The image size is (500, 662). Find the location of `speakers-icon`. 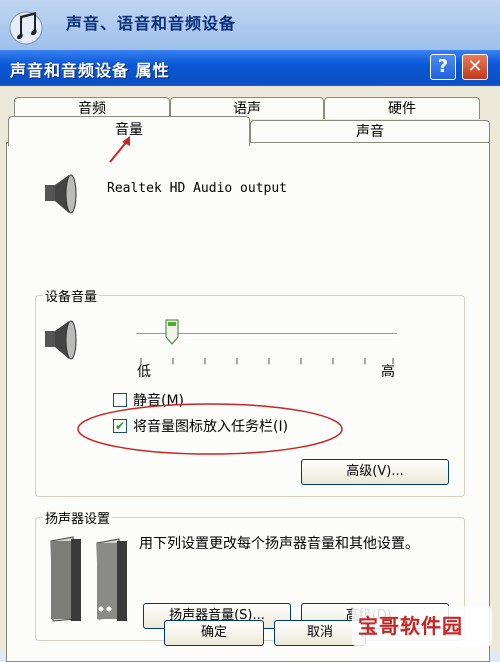

speakers-icon is located at coordinates (88, 579).